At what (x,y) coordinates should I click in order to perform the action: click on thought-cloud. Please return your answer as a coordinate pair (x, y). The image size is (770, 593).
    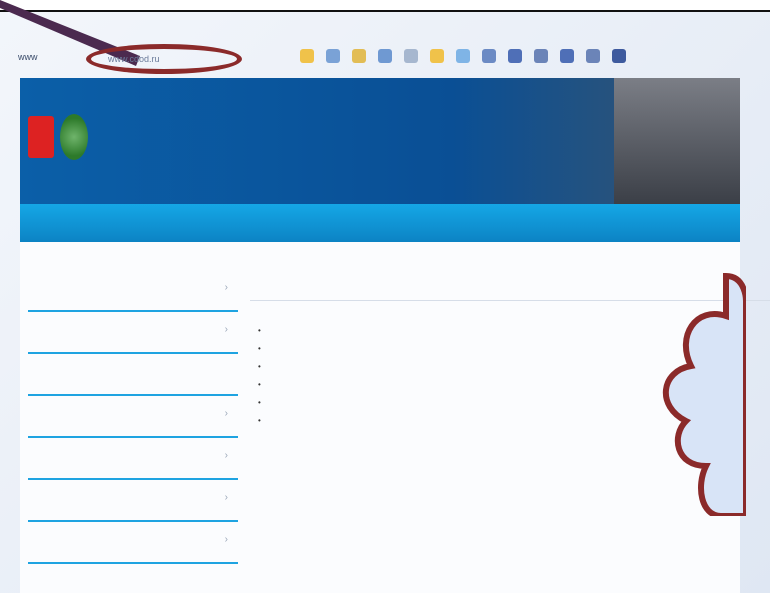
    Looking at the image, I should click on (704, 394).